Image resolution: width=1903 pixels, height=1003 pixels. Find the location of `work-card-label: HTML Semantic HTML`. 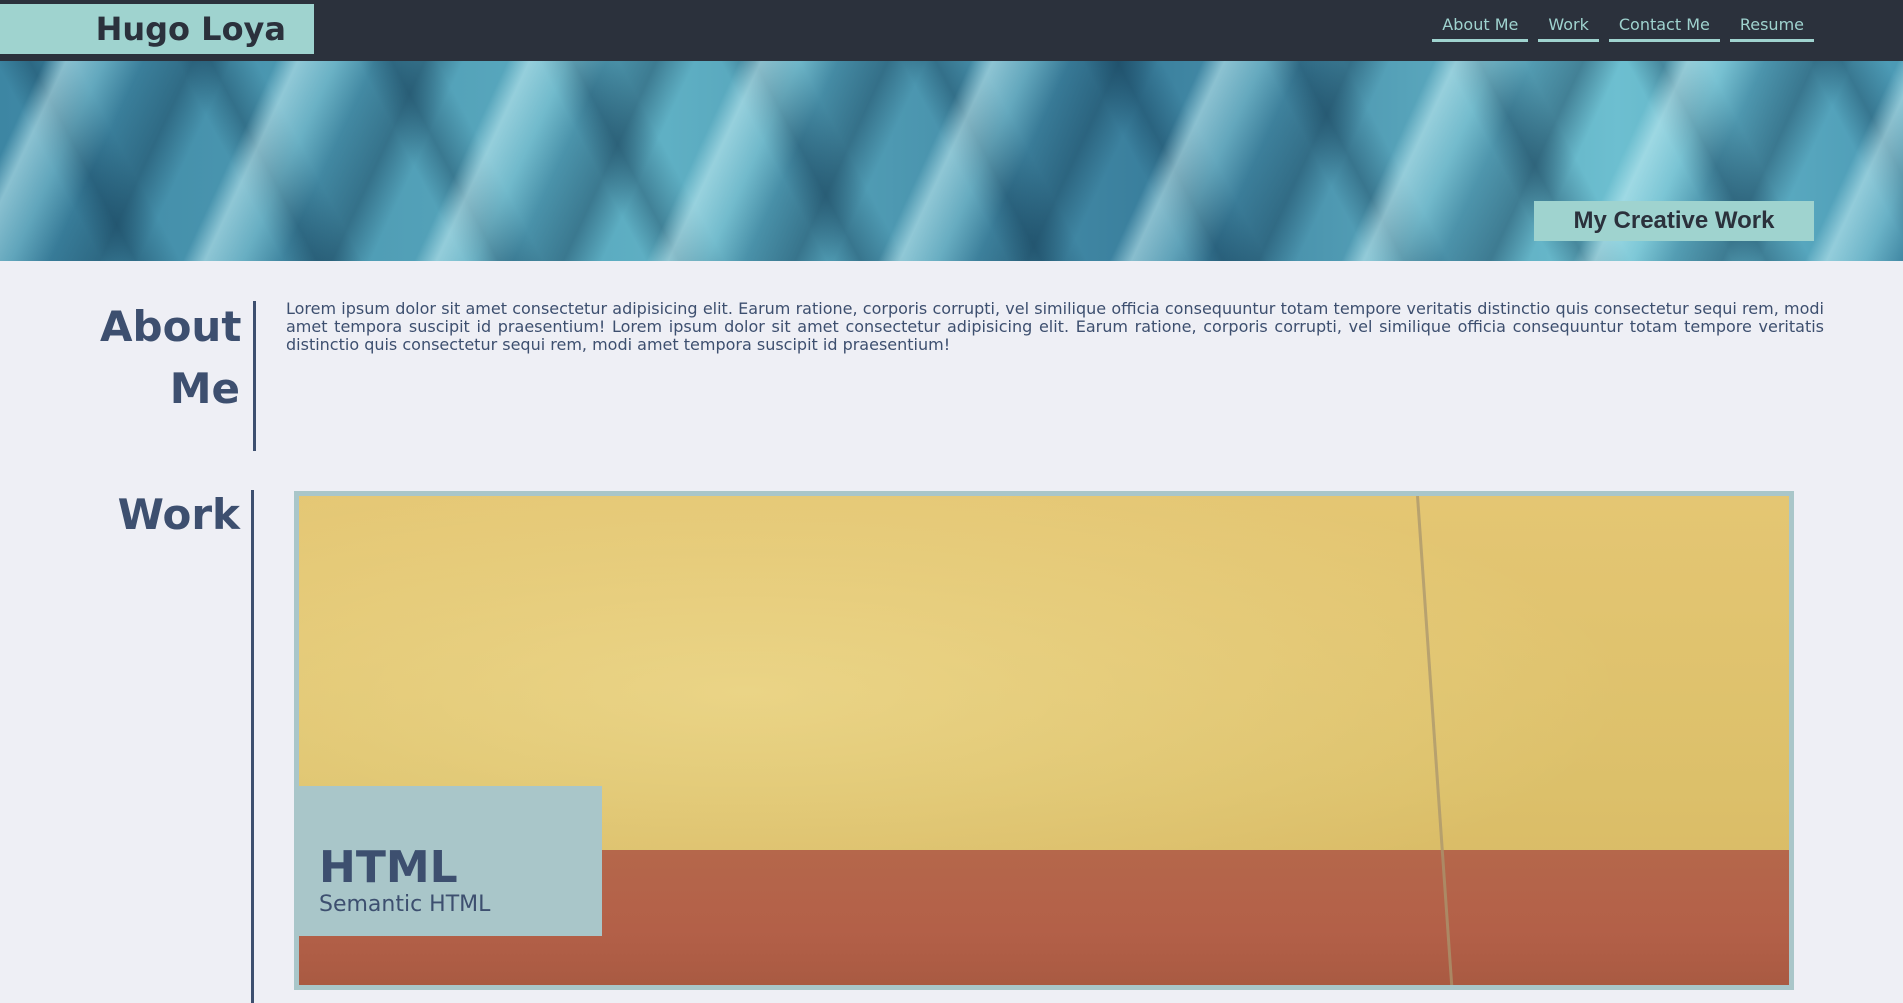

work-card-label: HTML Semantic HTML is located at coordinates (450, 861).